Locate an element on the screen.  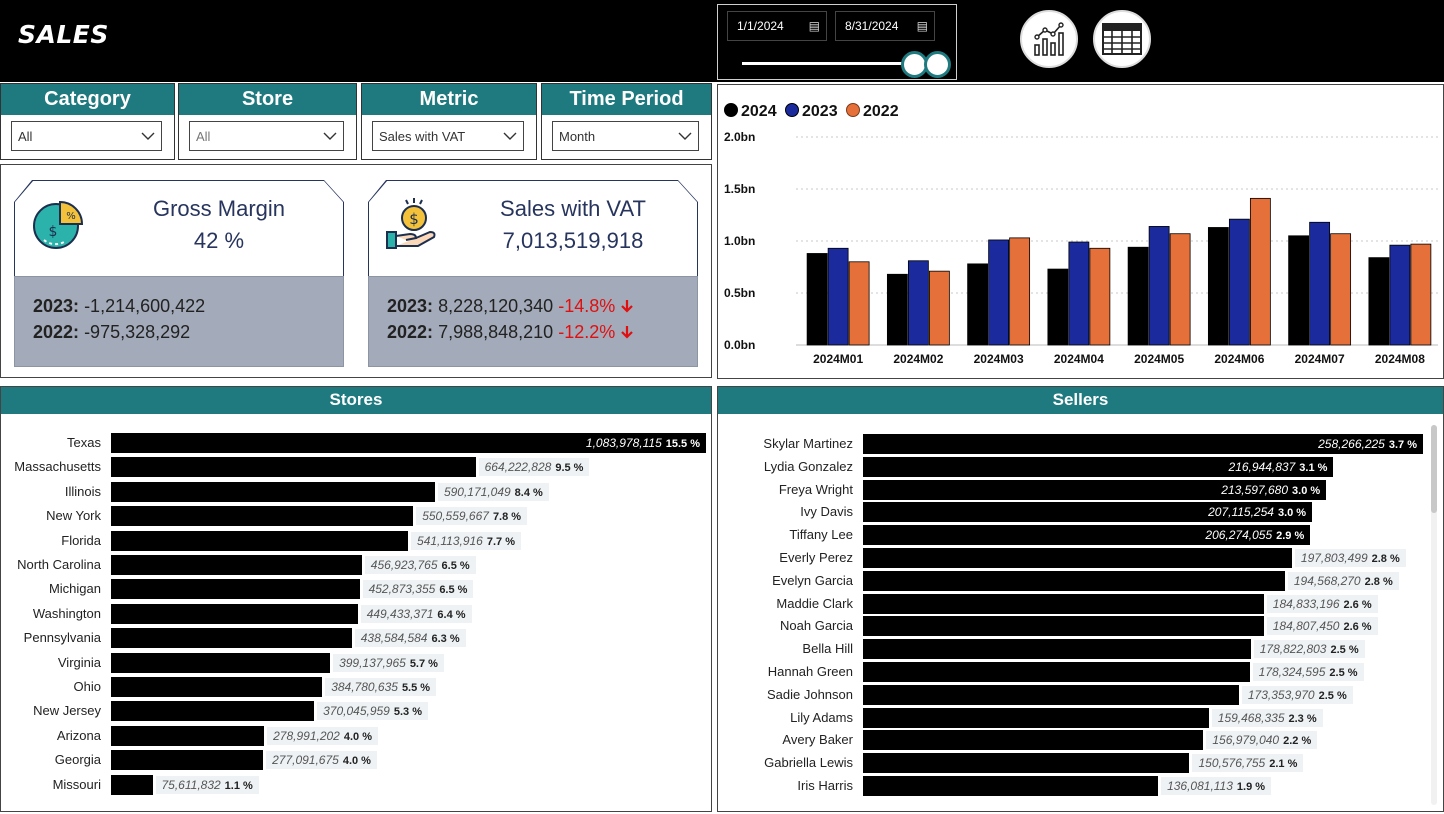
bar-row-label: New Jersey is located at coordinates (67, 711).